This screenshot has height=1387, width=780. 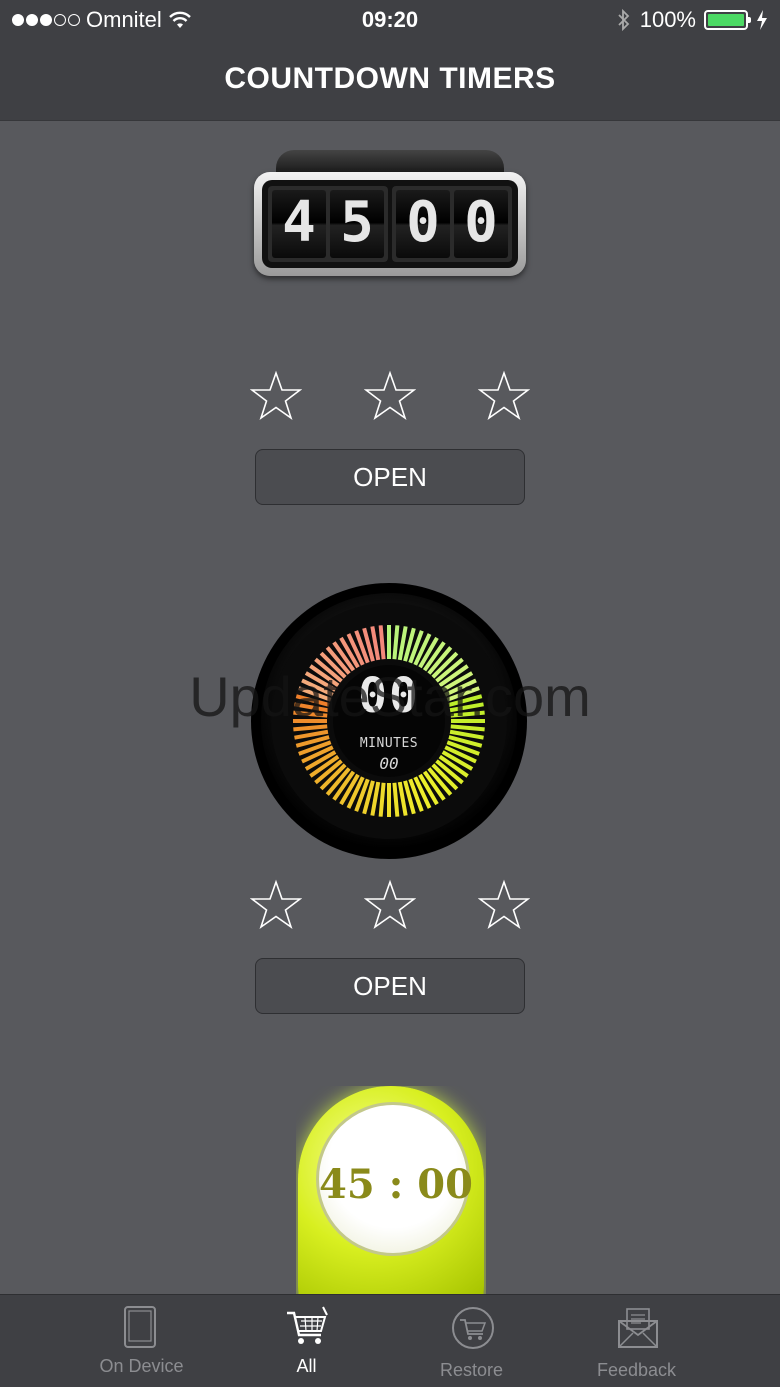 I want to click on tab-bar: On Device All Restore Feedback, so click(x=390, y=1340).